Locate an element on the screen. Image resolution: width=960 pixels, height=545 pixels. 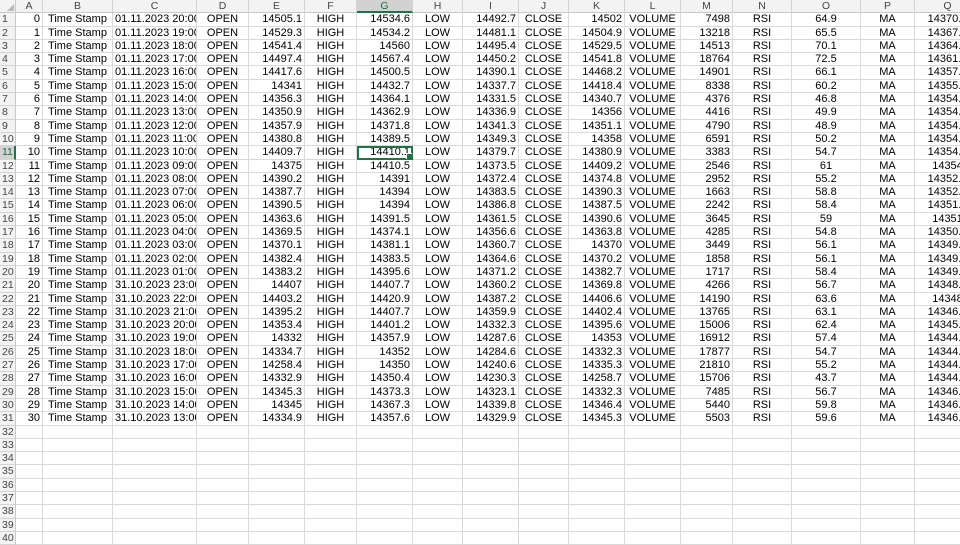
cell-D2: OPEN is located at coordinates (223, 33).